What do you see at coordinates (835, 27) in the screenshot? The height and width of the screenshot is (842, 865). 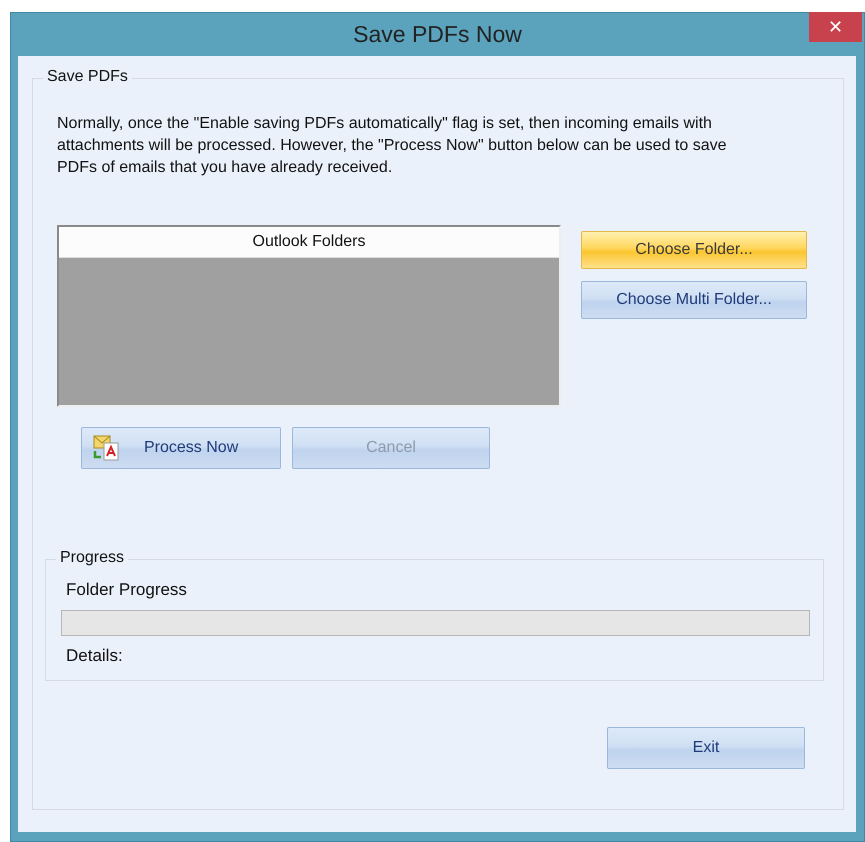 I see `close-button: ✕` at bounding box center [835, 27].